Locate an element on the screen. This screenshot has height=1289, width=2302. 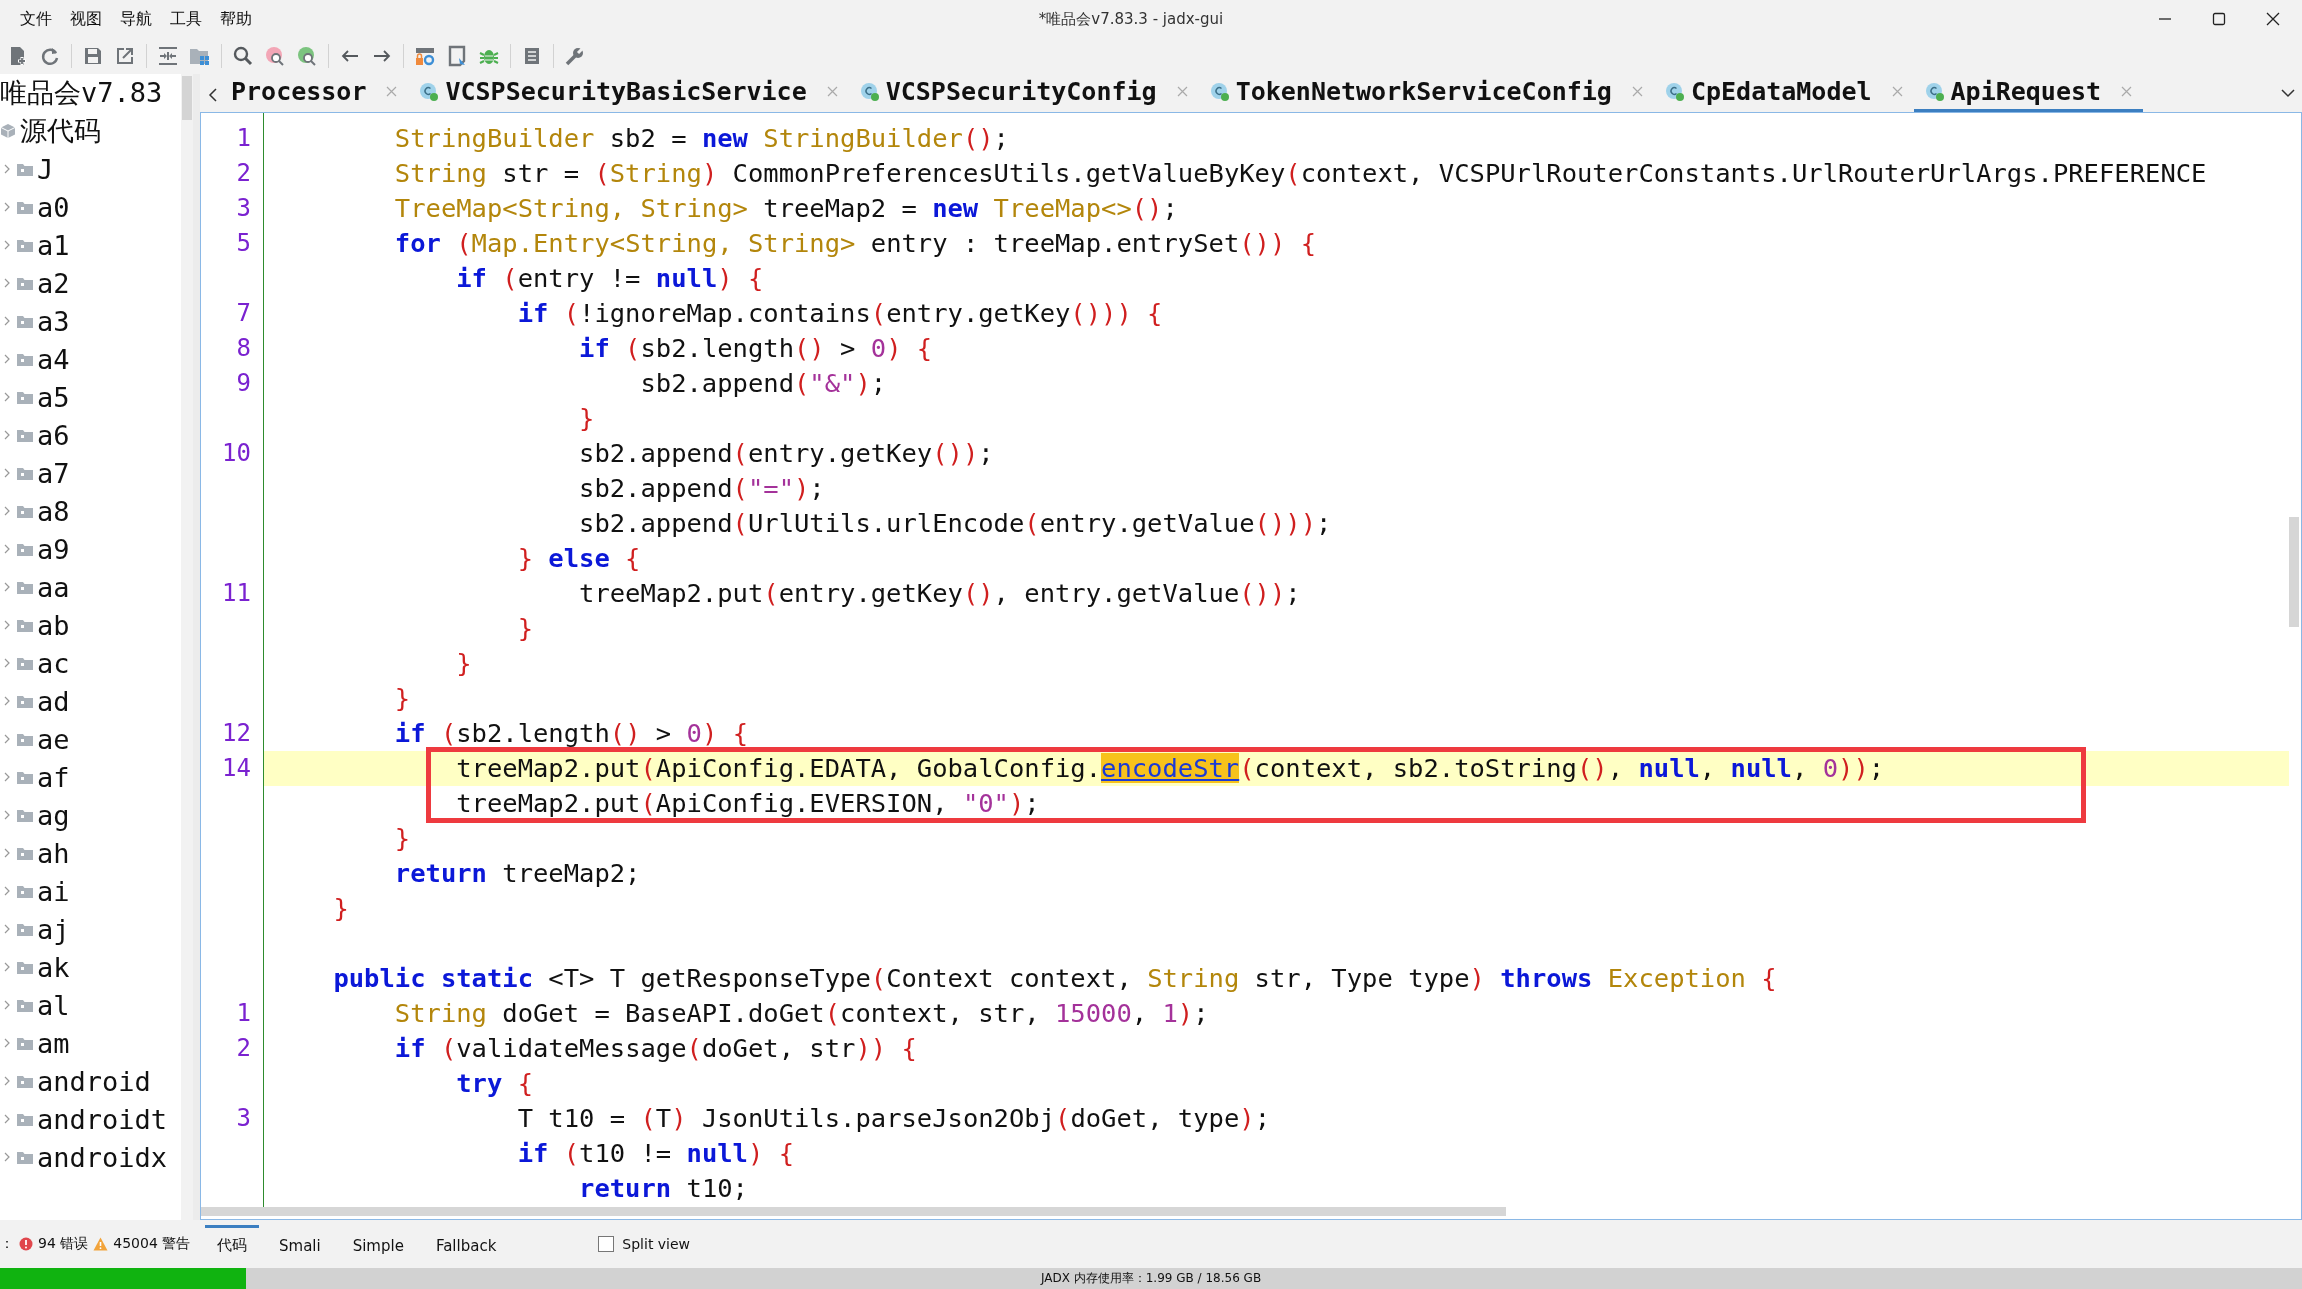
tree-item: androidt is located at coordinates (102, 1119).